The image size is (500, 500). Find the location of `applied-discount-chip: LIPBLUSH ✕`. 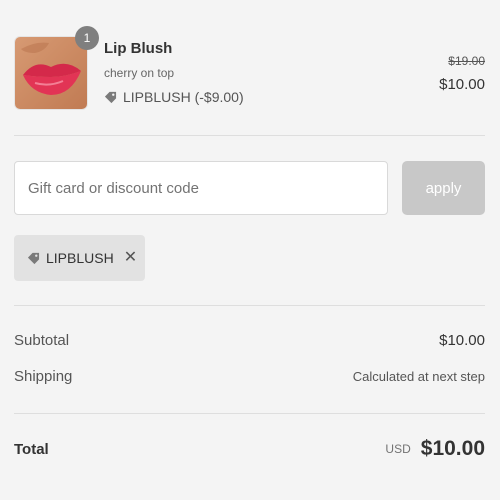

applied-discount-chip: LIPBLUSH ✕ is located at coordinates (79, 258).